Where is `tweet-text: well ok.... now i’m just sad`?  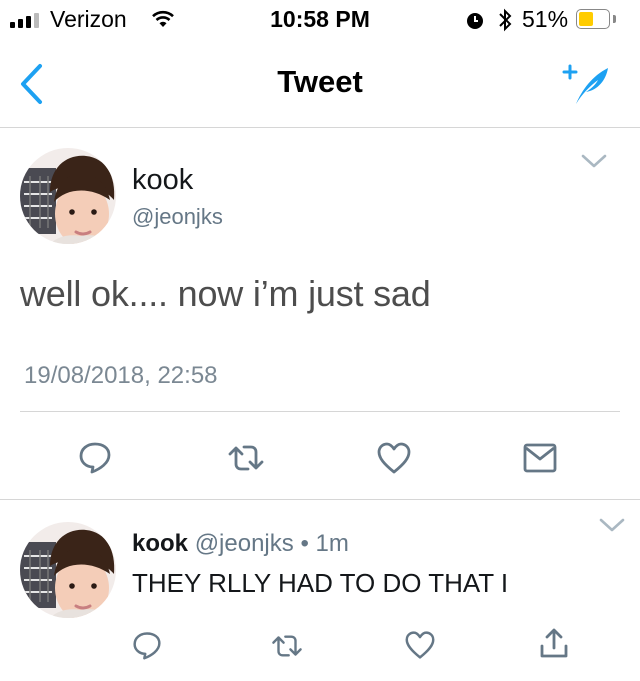
tweet-text: well ok.... now i’m just sad is located at coordinates (225, 293).